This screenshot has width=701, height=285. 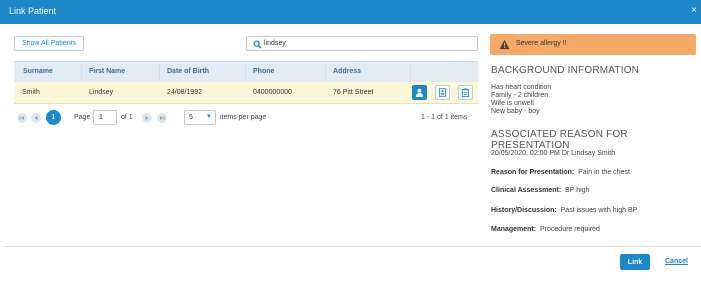 I want to click on field-label: History/Discussion:, so click(x=524, y=210).